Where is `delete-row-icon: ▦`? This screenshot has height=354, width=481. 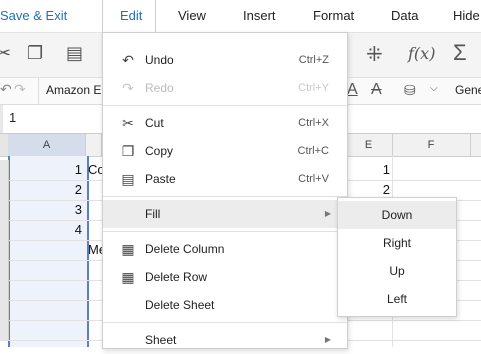
delete-row-icon: ▦ is located at coordinates (128, 277).